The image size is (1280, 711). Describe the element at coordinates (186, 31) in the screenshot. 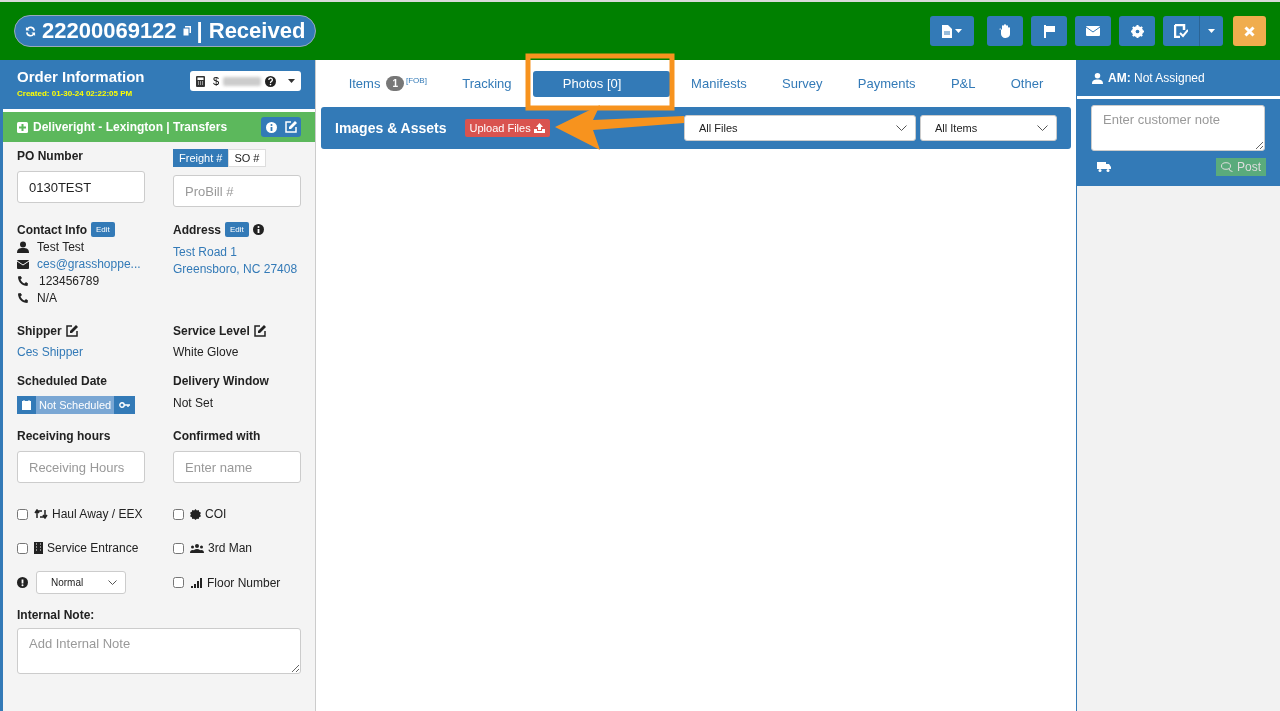

I see `copy-icon` at that location.